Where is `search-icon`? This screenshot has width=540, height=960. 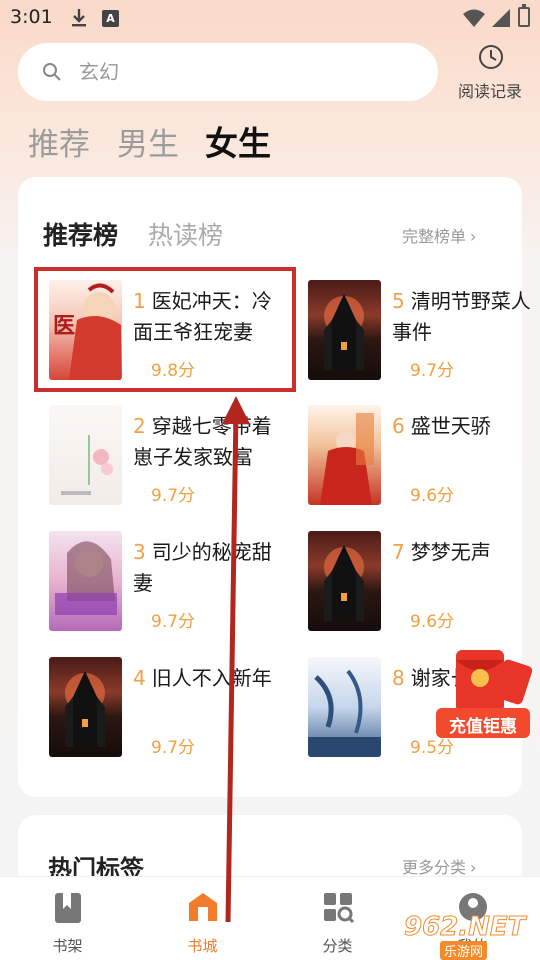 search-icon is located at coordinates (52, 74).